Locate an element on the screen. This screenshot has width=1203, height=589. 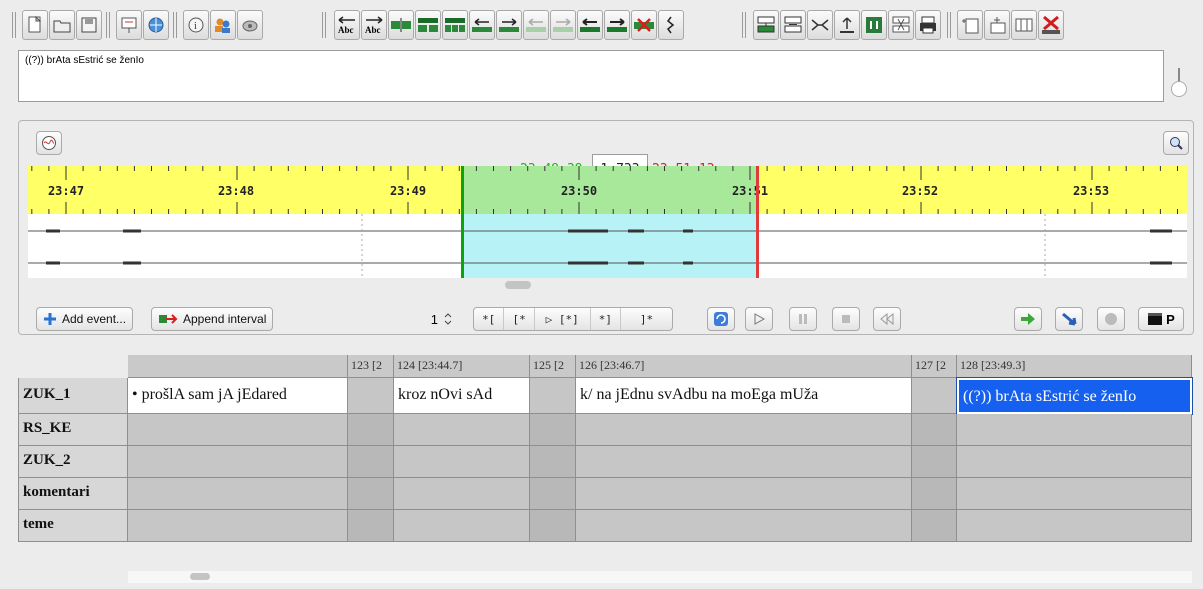
tier-print-icon is located at coordinates (928, 25).